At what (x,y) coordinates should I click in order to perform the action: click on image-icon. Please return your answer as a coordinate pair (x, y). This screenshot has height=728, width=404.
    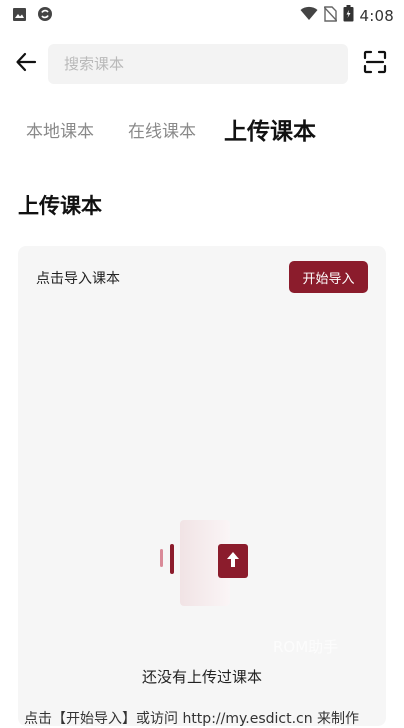
    Looking at the image, I should click on (19, 16).